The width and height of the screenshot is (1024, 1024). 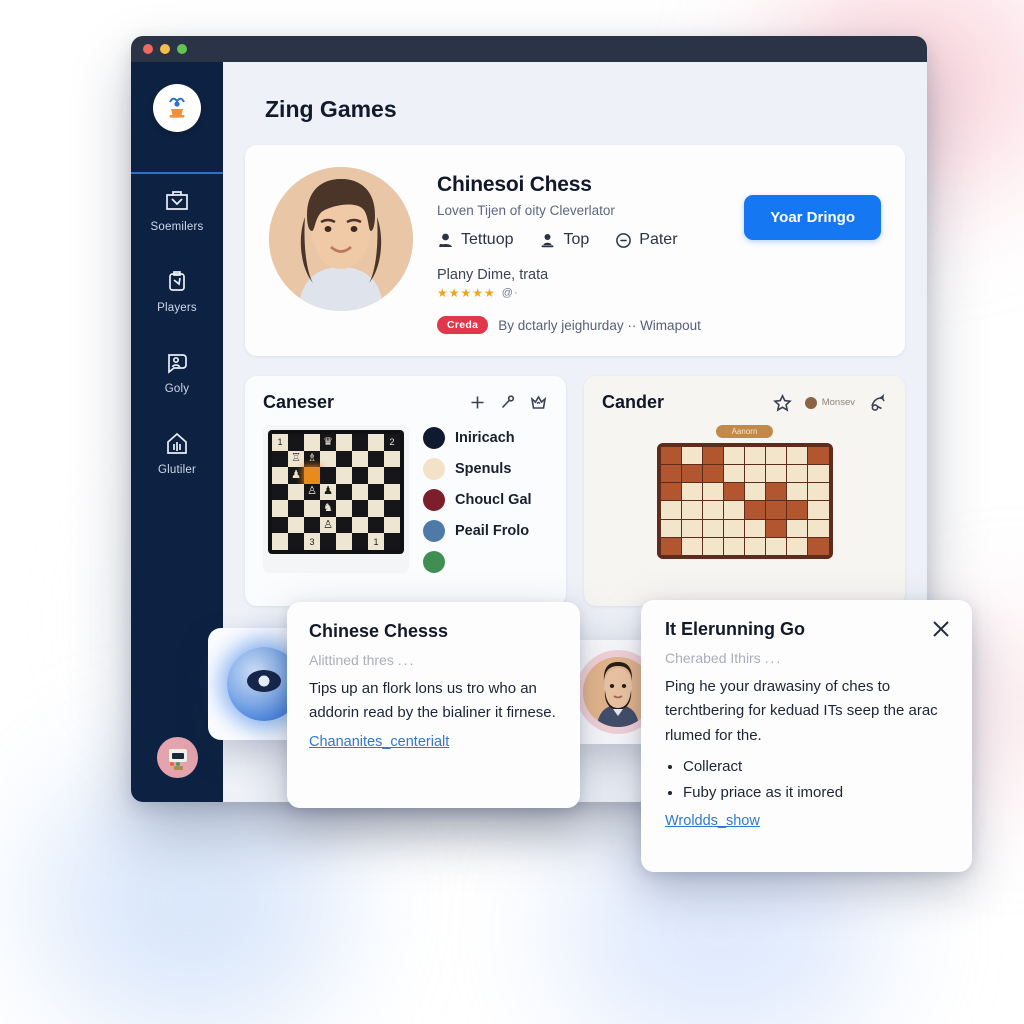 I want to click on crown-icon, so click(x=538, y=402).